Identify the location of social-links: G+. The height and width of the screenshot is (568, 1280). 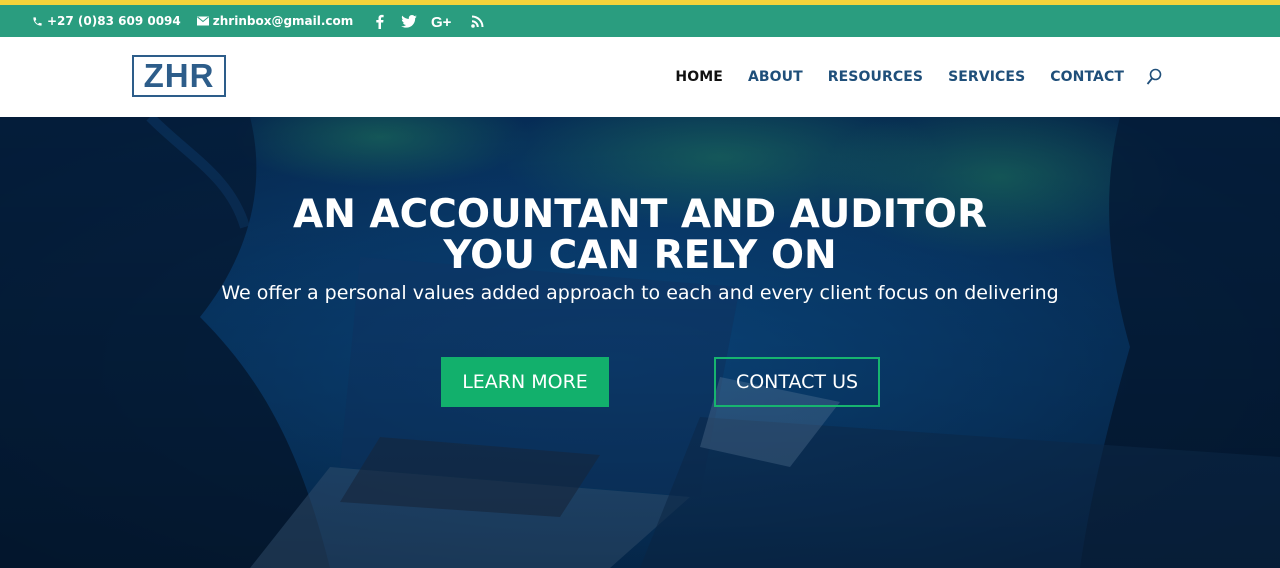
(435, 21).